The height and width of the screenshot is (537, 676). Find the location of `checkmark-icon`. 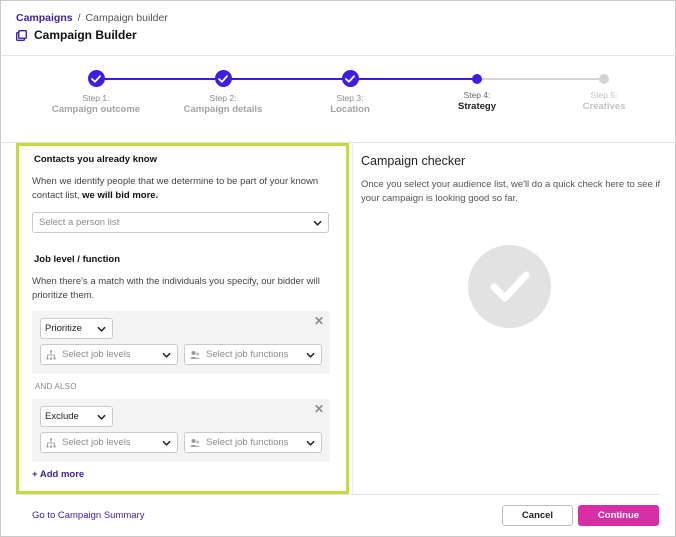

checkmark-icon is located at coordinates (509, 286).